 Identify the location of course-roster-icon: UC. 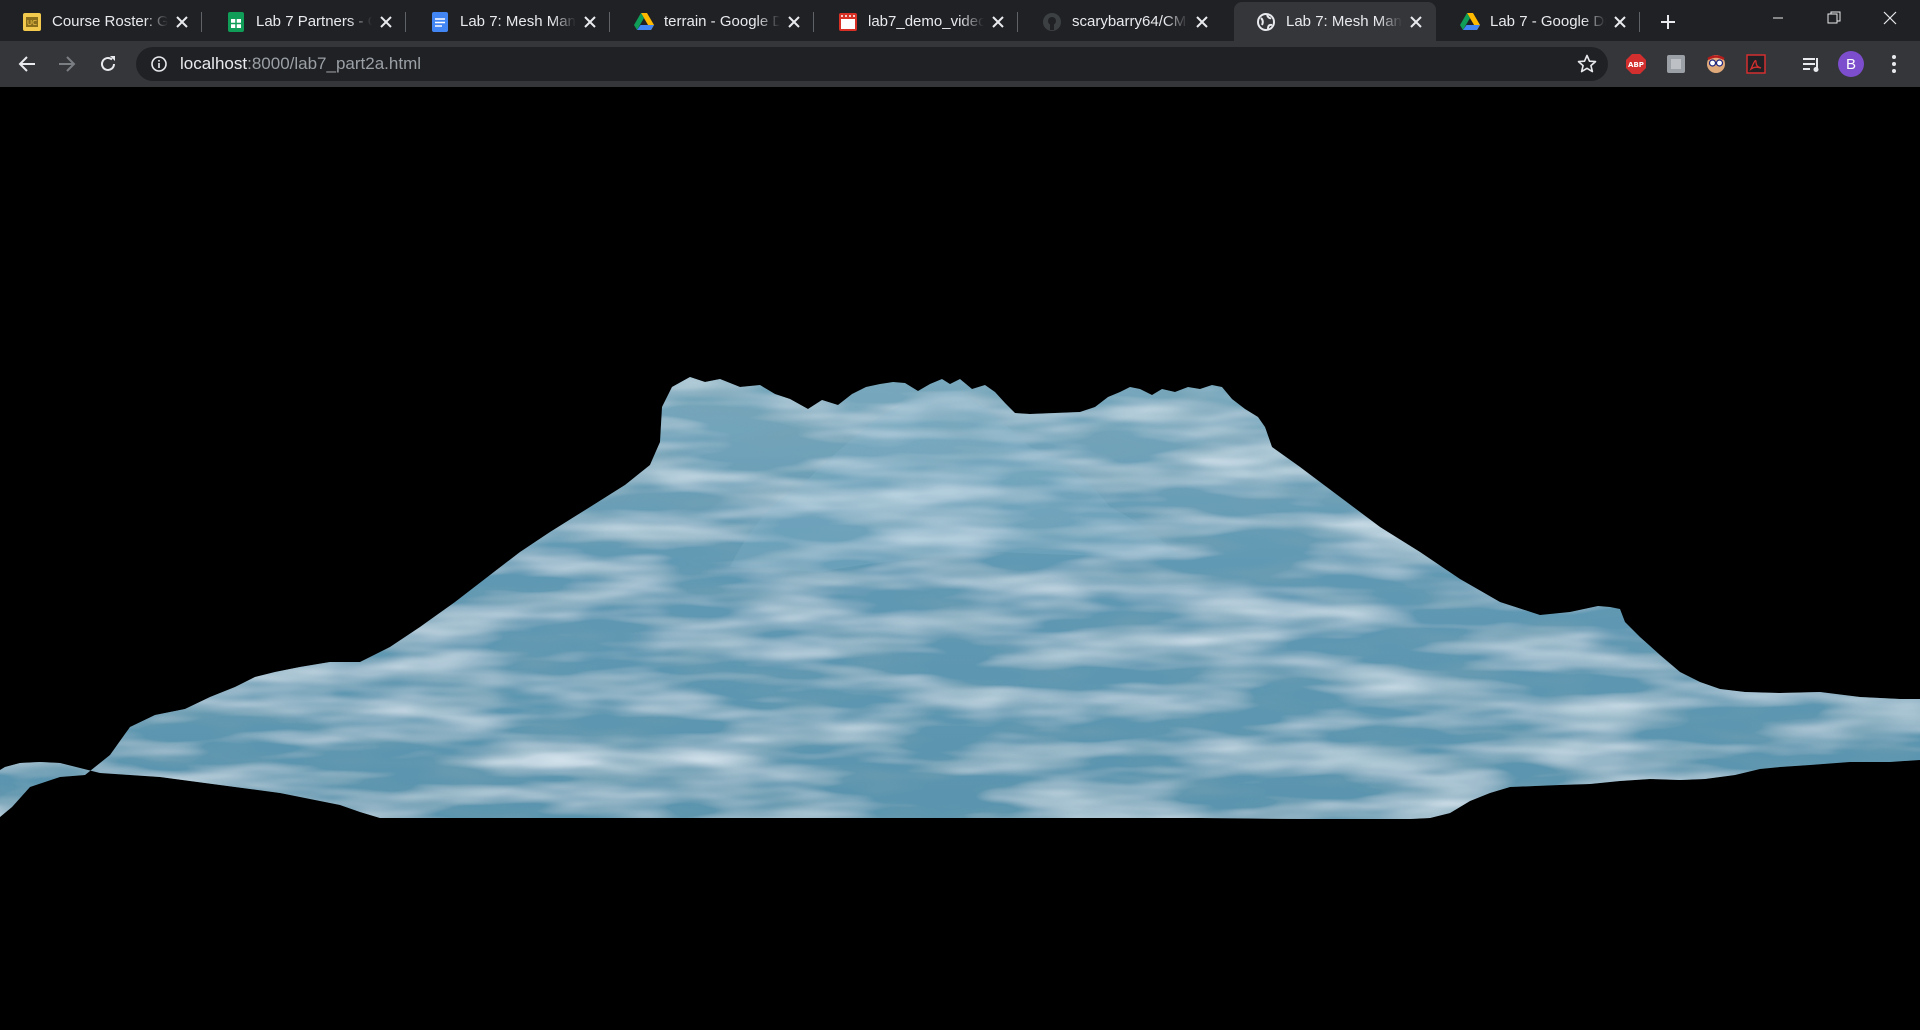
(32, 22).